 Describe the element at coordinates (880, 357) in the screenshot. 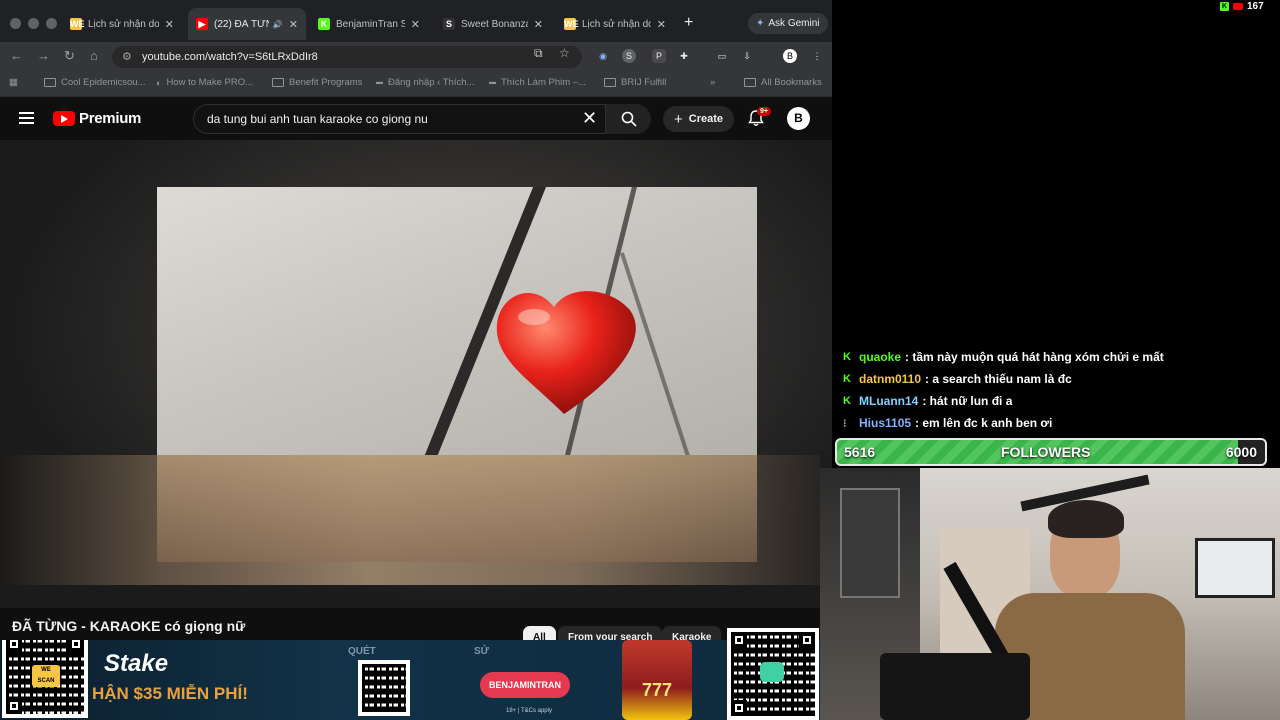

I see `chat-username: quaoke` at that location.